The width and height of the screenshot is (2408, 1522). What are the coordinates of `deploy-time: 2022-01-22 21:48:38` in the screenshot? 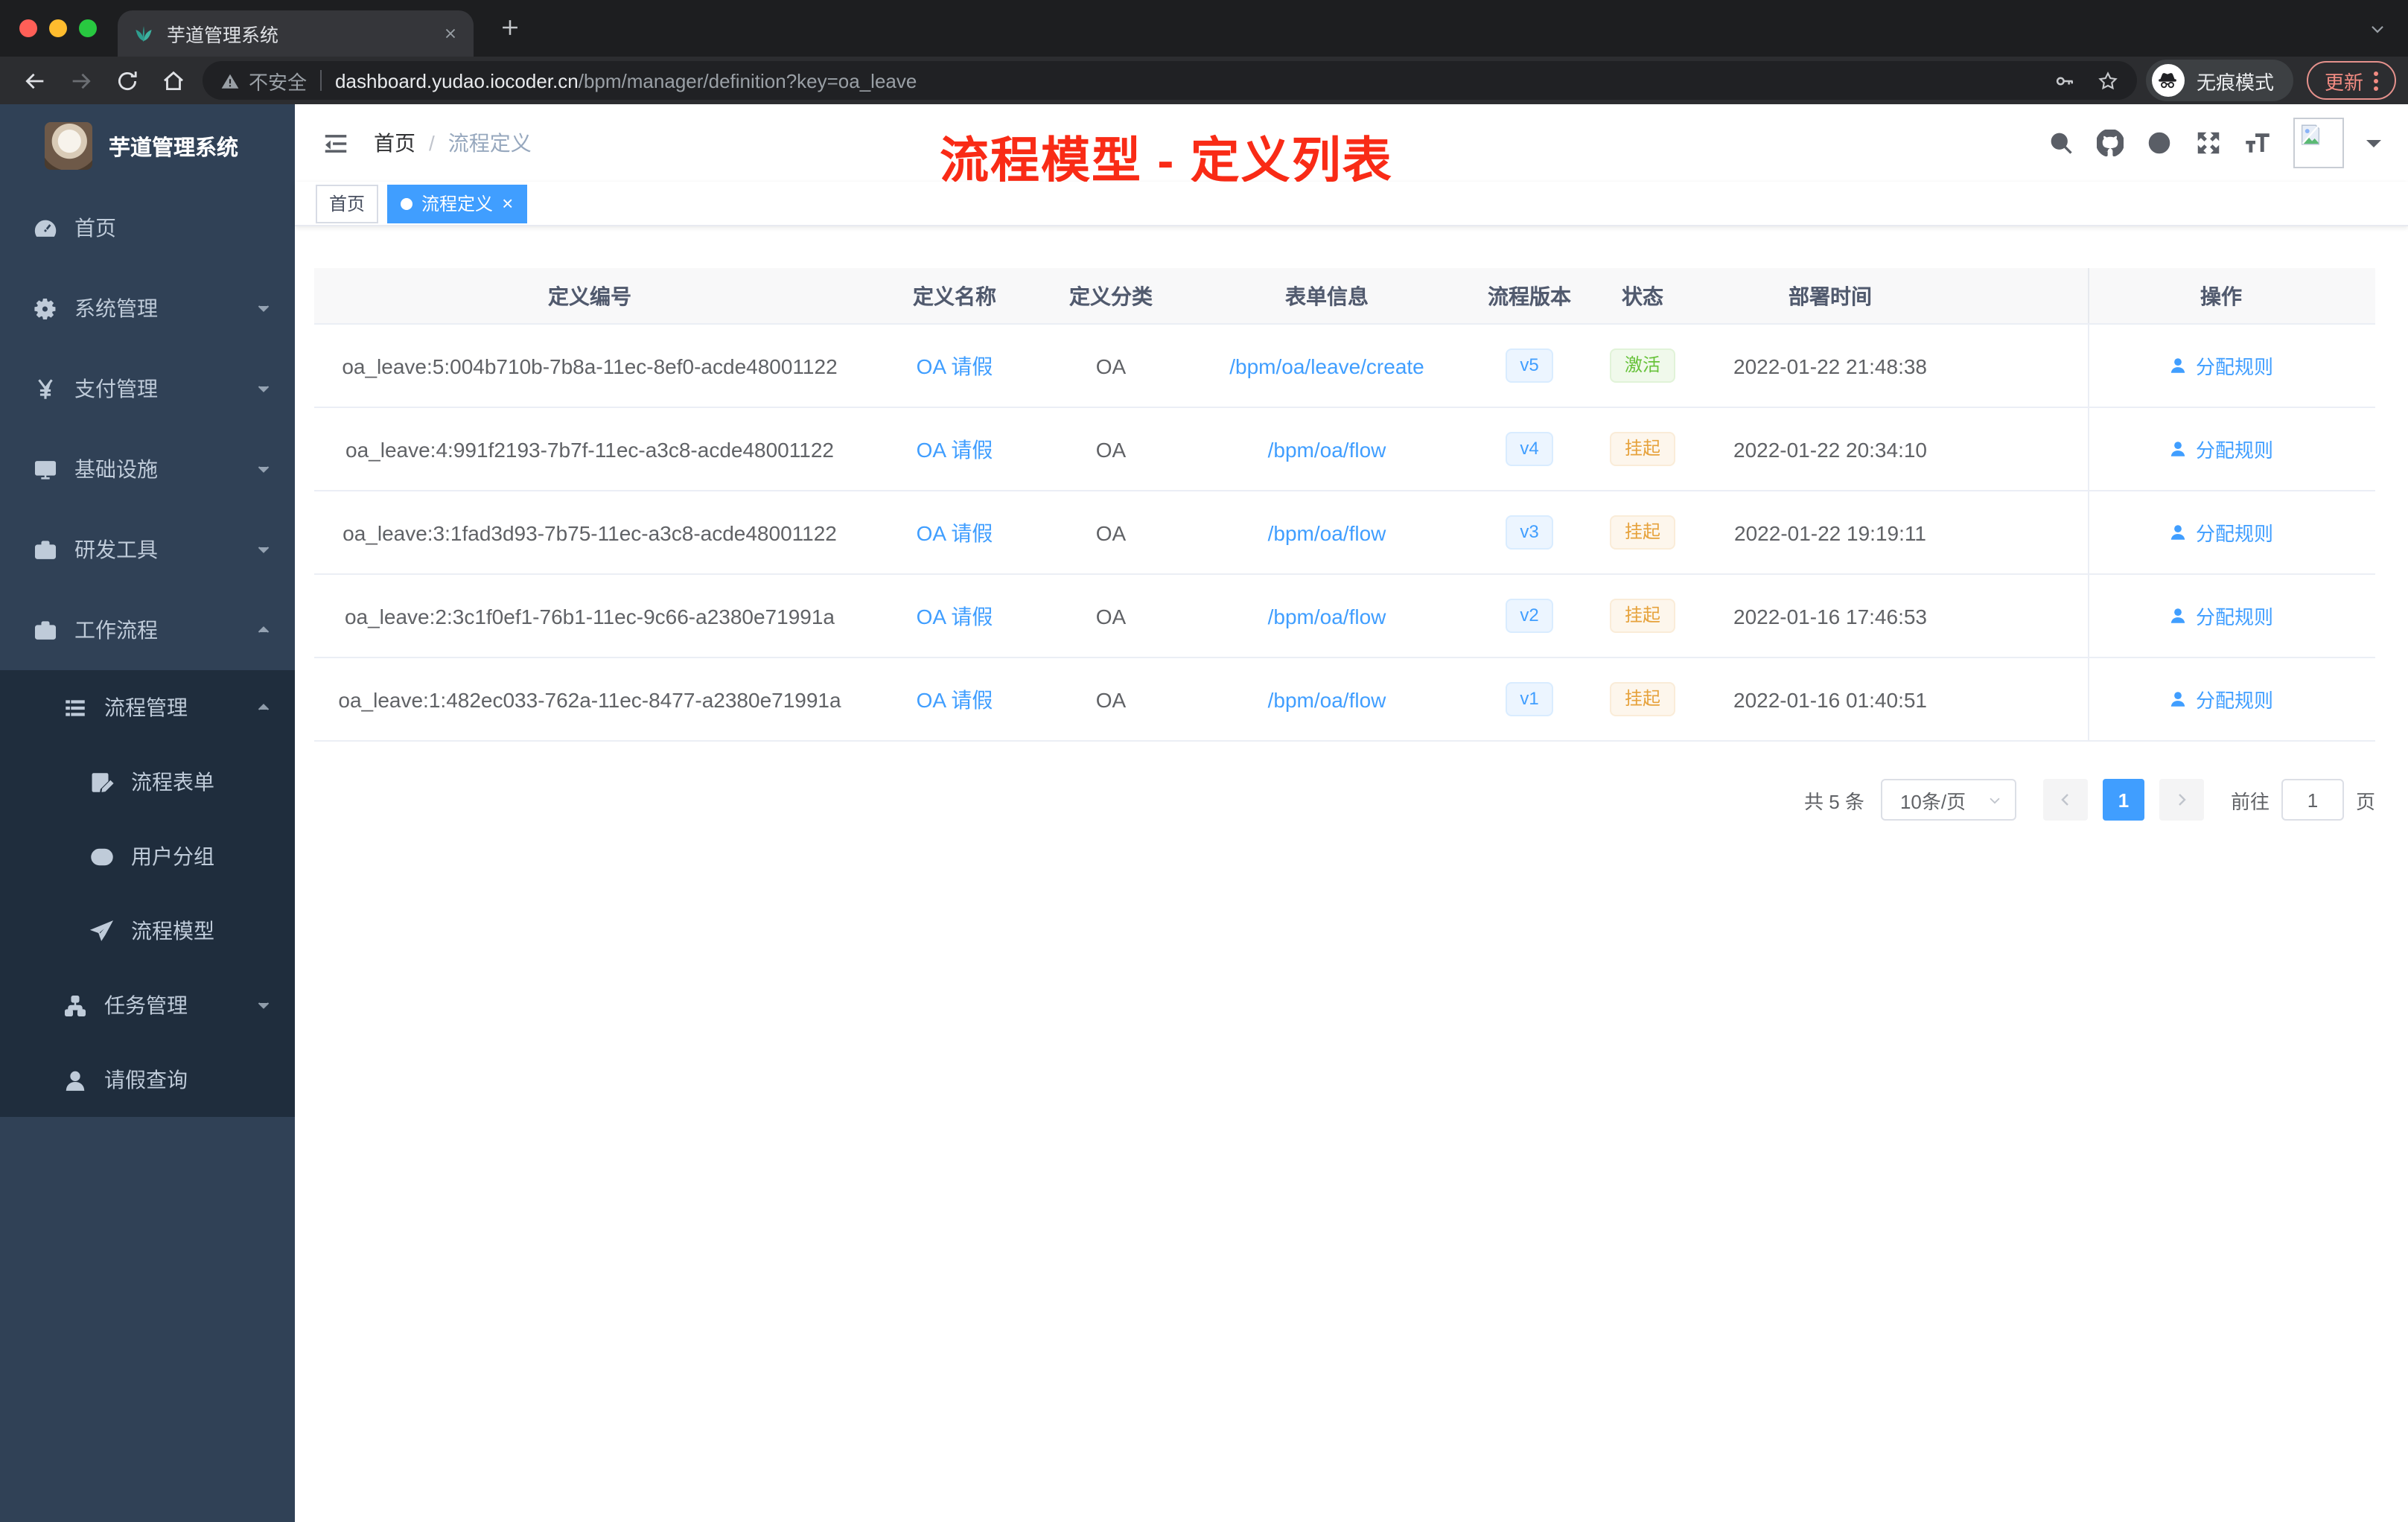 It's located at (1830, 366).